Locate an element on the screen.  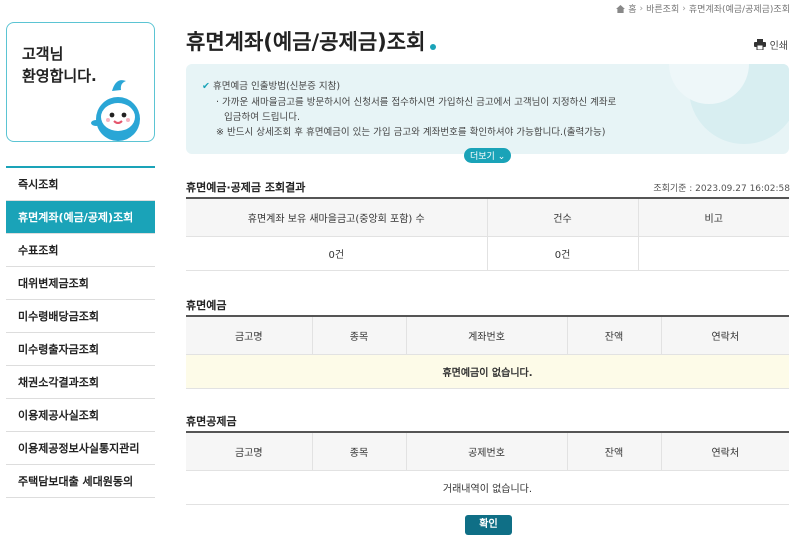
mutual-title: 휴면공제금 is located at coordinates (211, 421).